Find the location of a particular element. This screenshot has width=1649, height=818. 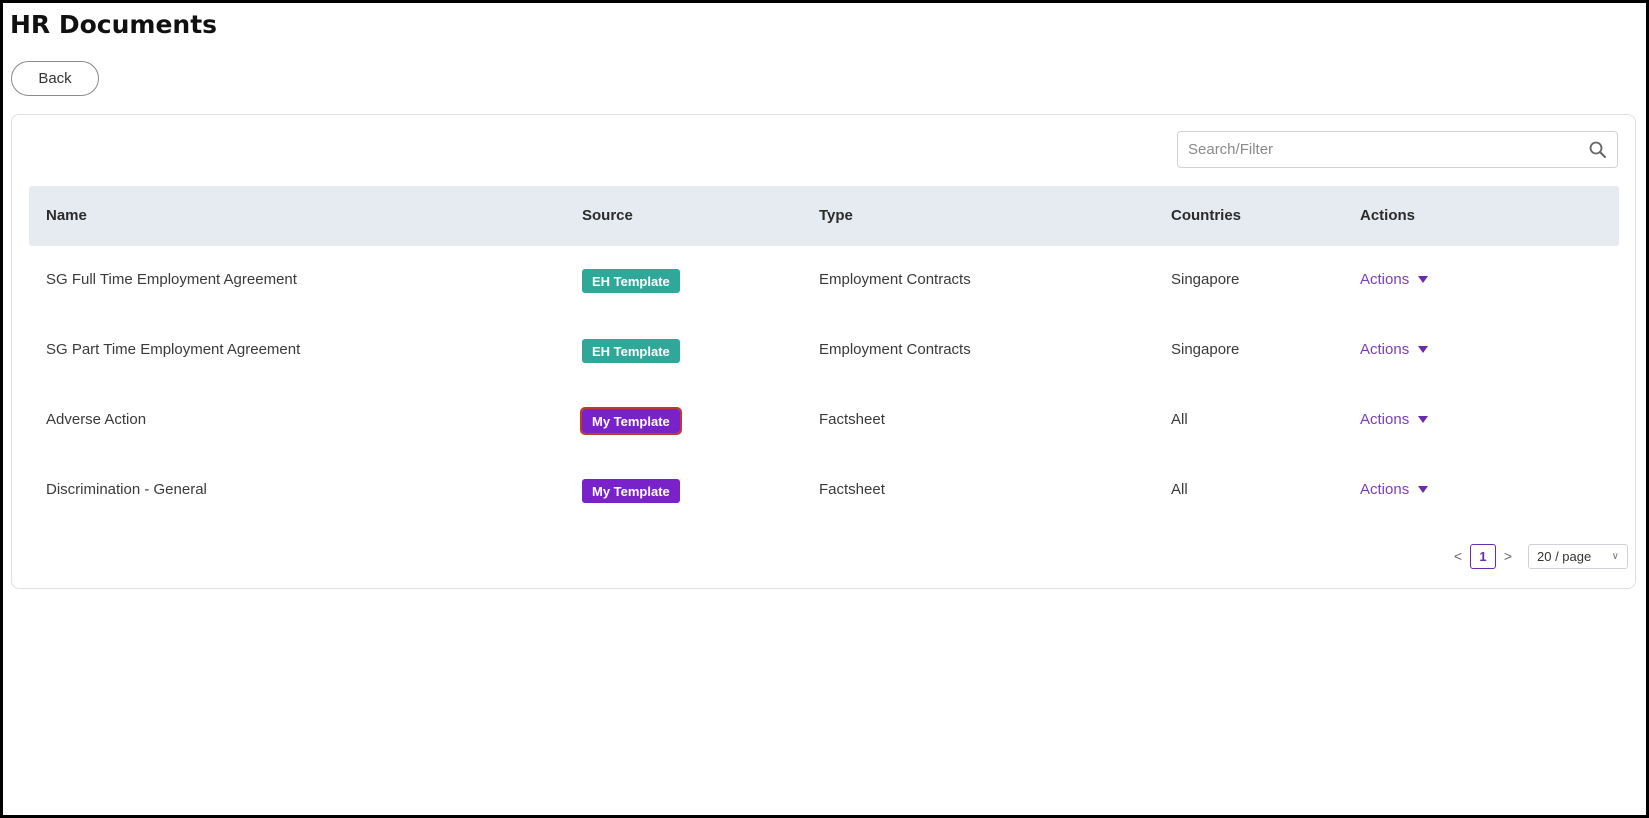

column-header-name: Name is located at coordinates (66, 215).